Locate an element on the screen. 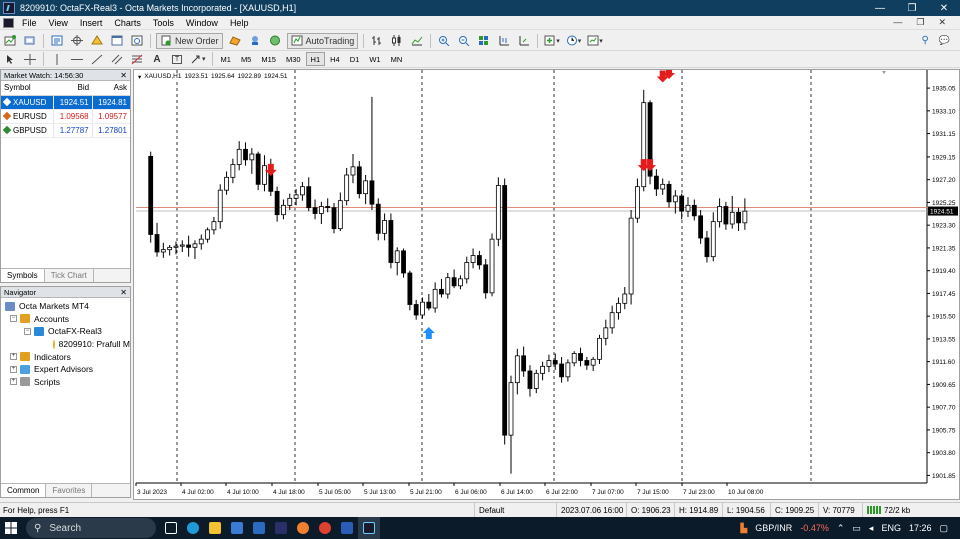 Image resolution: width=960 pixels, height=539 pixels. minimize-button: — is located at coordinates (880, 8).